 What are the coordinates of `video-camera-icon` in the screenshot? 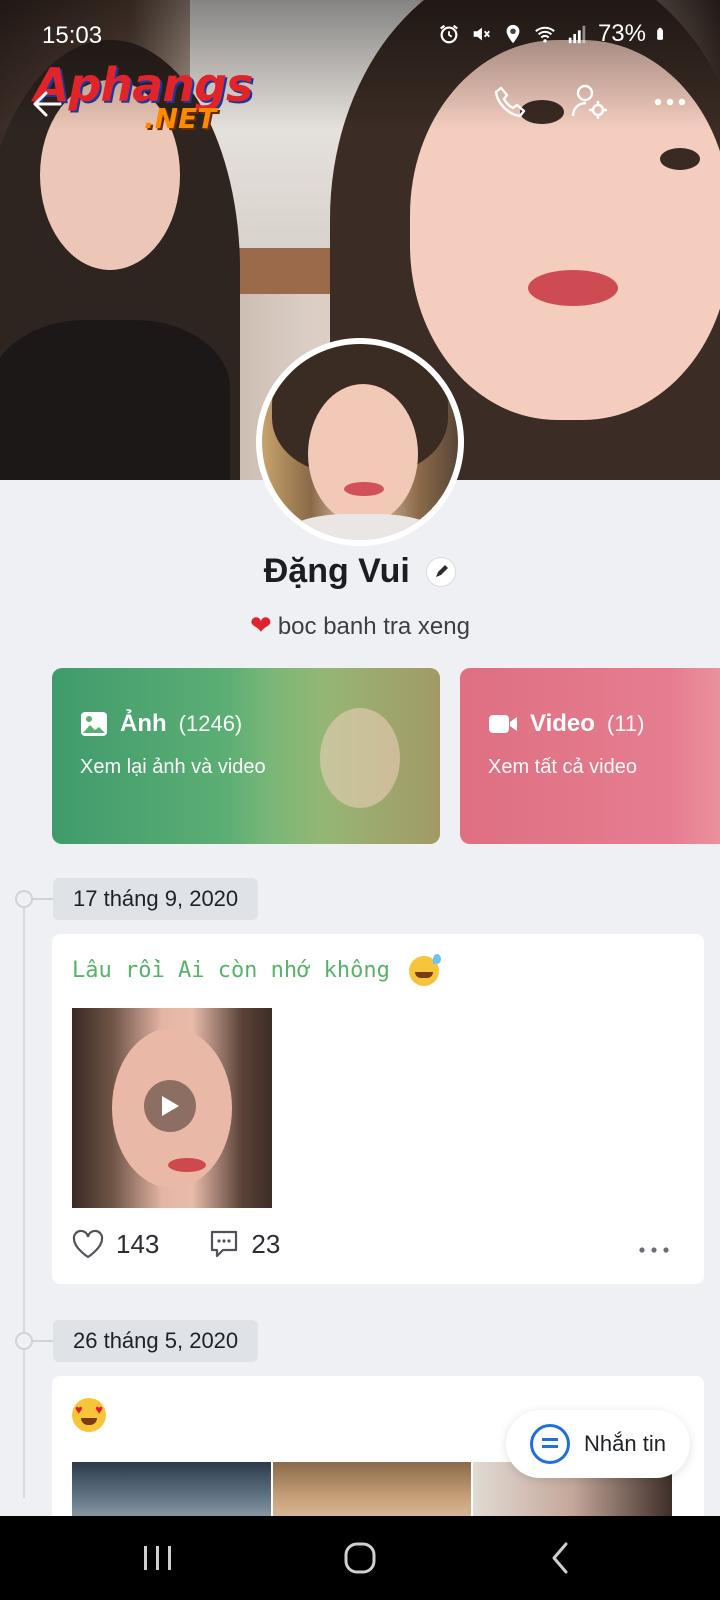 It's located at (503, 724).